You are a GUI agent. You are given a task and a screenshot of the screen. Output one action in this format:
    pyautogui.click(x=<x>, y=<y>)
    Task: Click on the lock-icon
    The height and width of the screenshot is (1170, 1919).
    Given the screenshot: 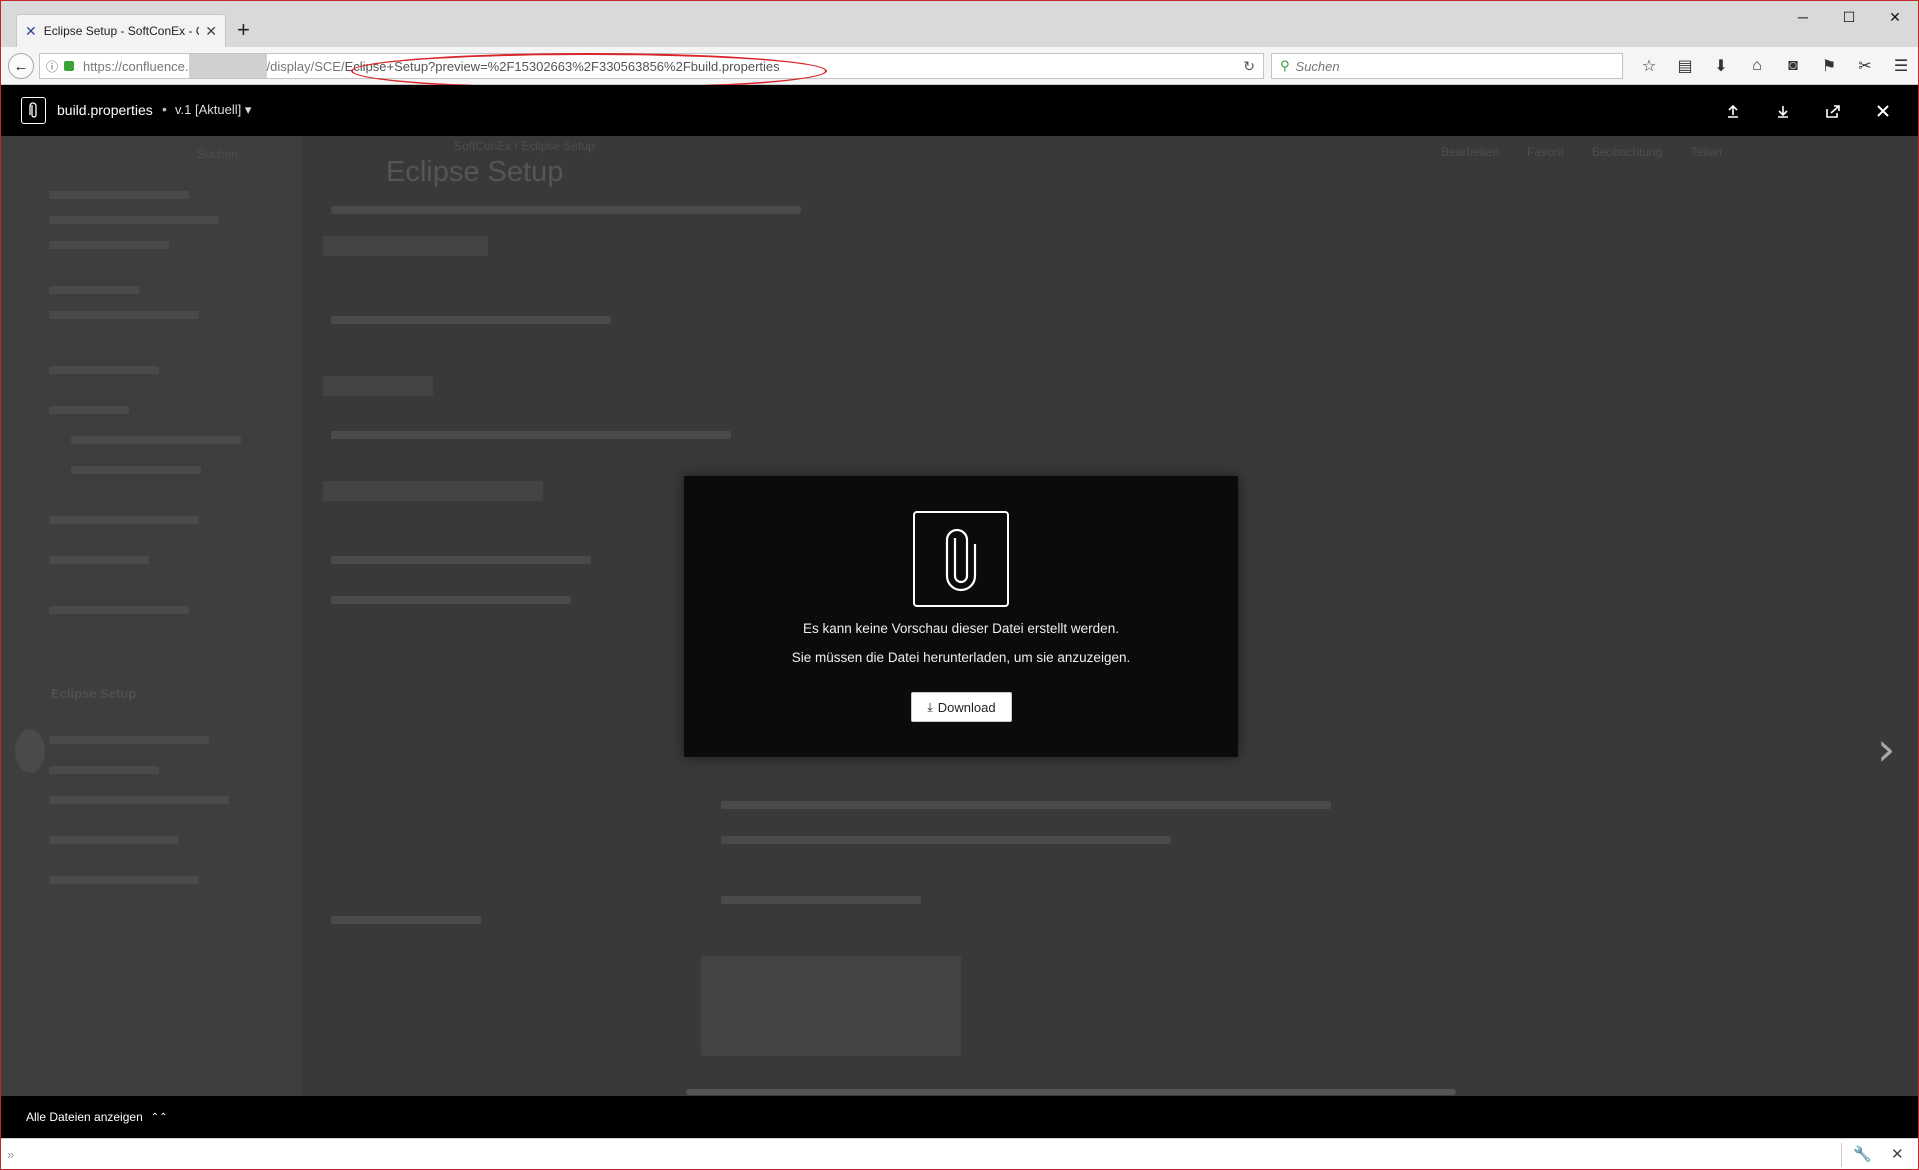 What is the action you would take?
    pyautogui.click(x=69, y=66)
    